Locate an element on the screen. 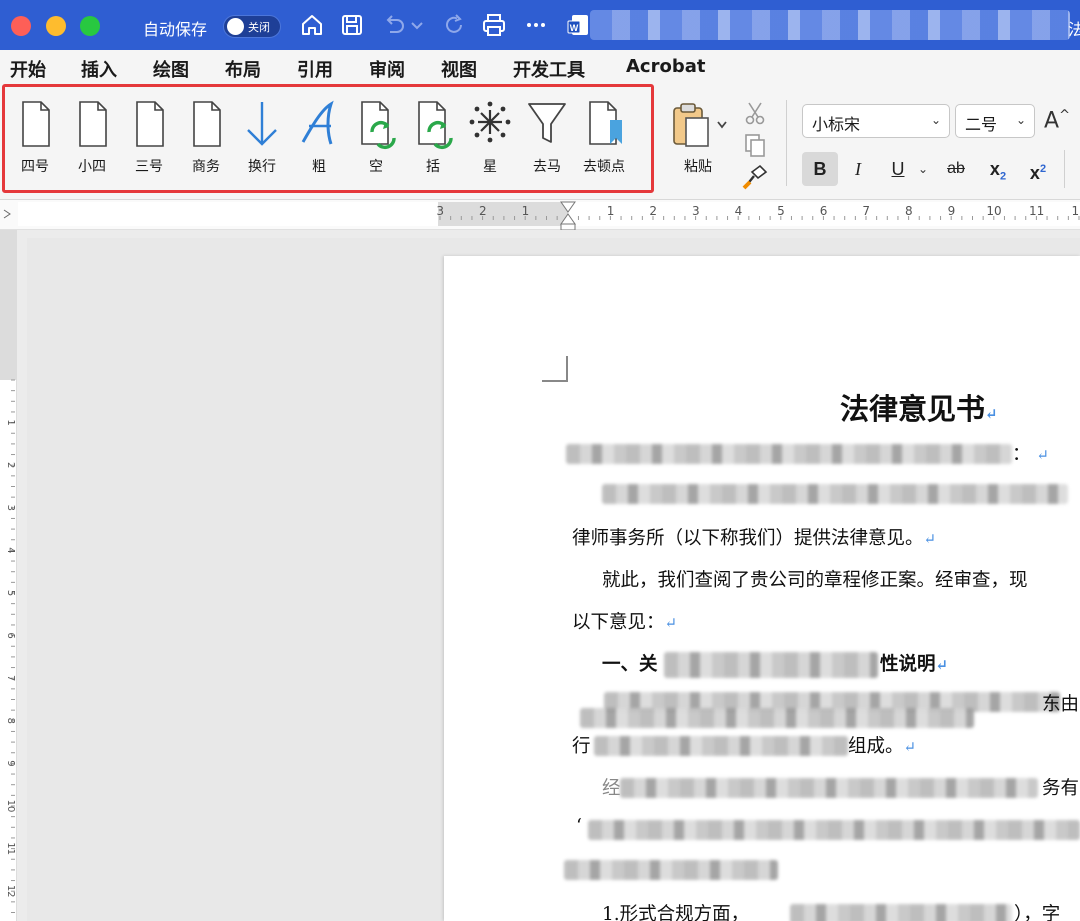 The width and height of the screenshot is (1080, 921). close-window-button is located at coordinates (21, 26).